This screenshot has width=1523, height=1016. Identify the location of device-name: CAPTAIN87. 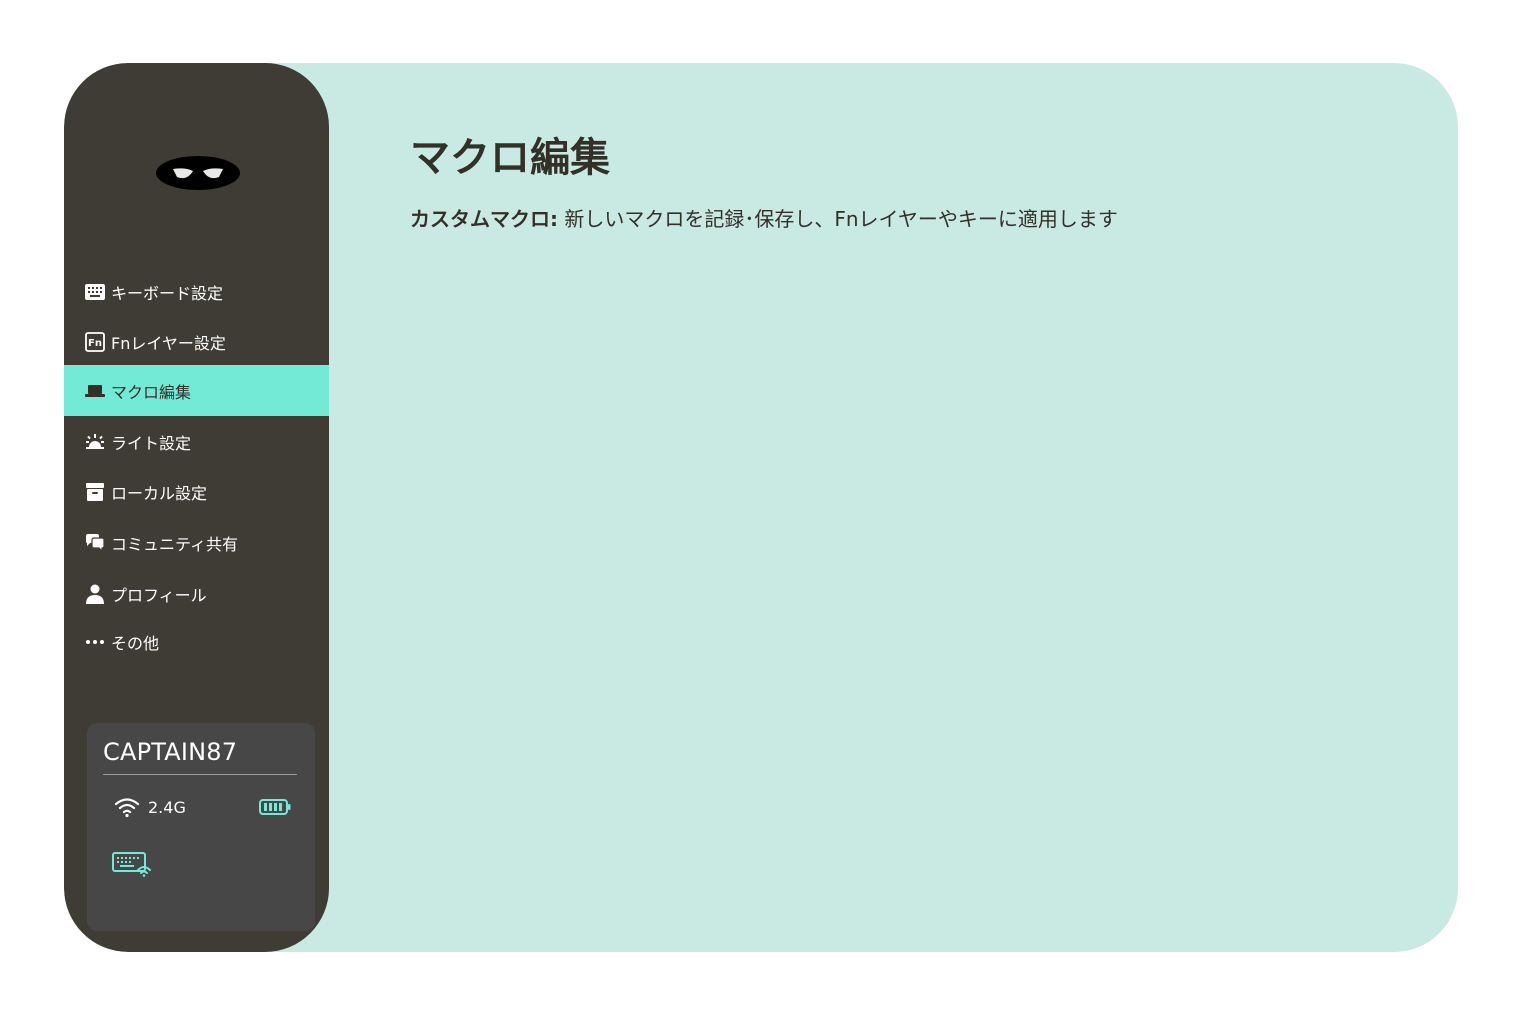
(170, 752).